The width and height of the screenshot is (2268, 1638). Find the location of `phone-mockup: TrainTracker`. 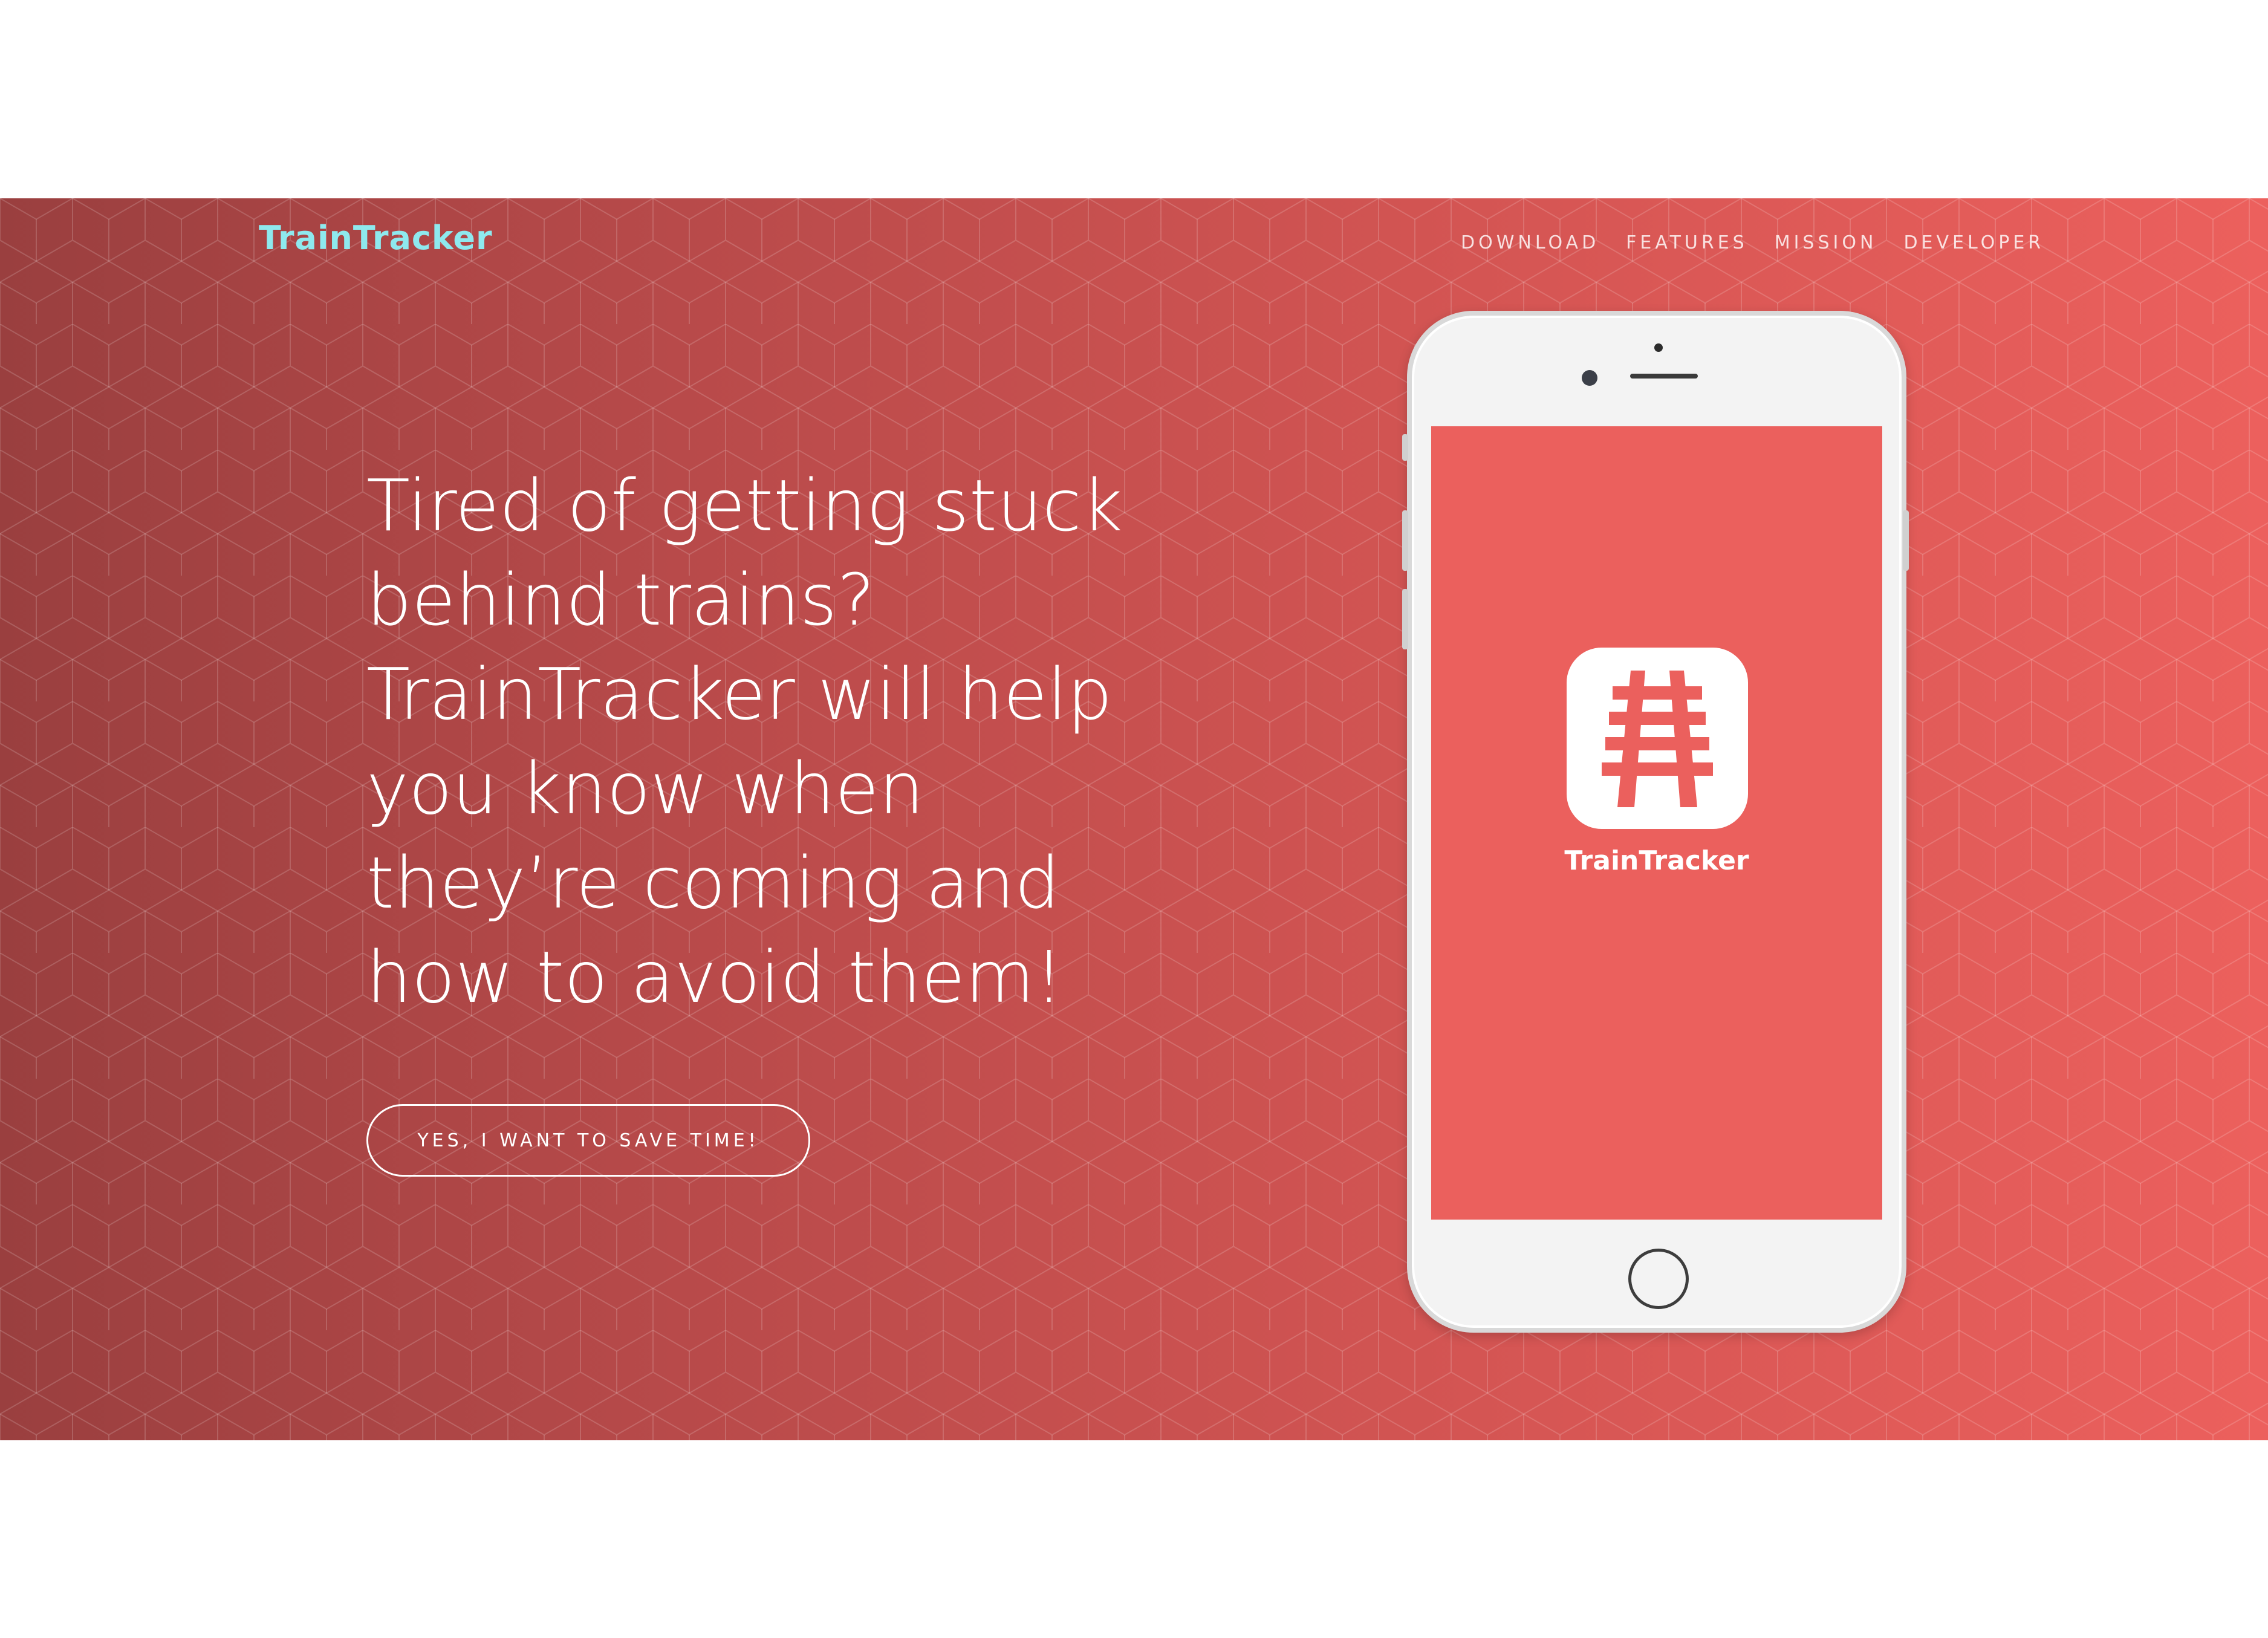

phone-mockup: TrainTracker is located at coordinates (1655, 822).